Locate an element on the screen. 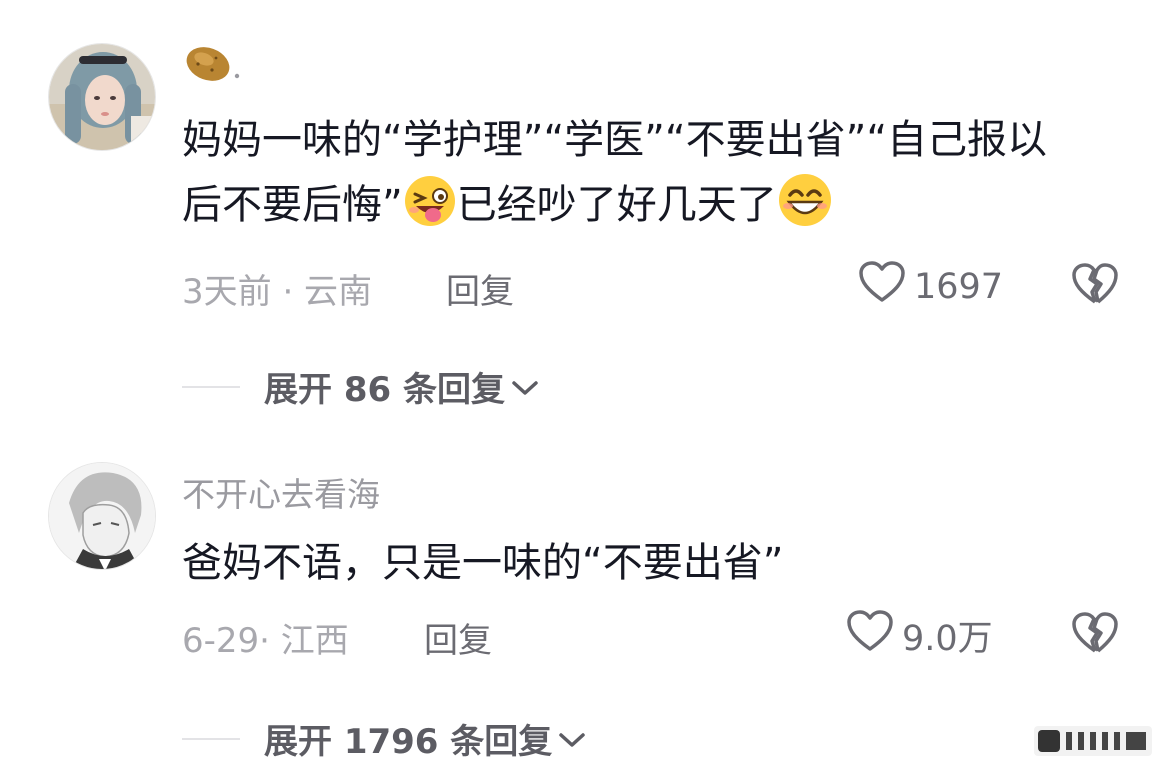 This screenshot has height=776, width=1170. comment-meta: 3天前 · 云南 is located at coordinates (277, 292).